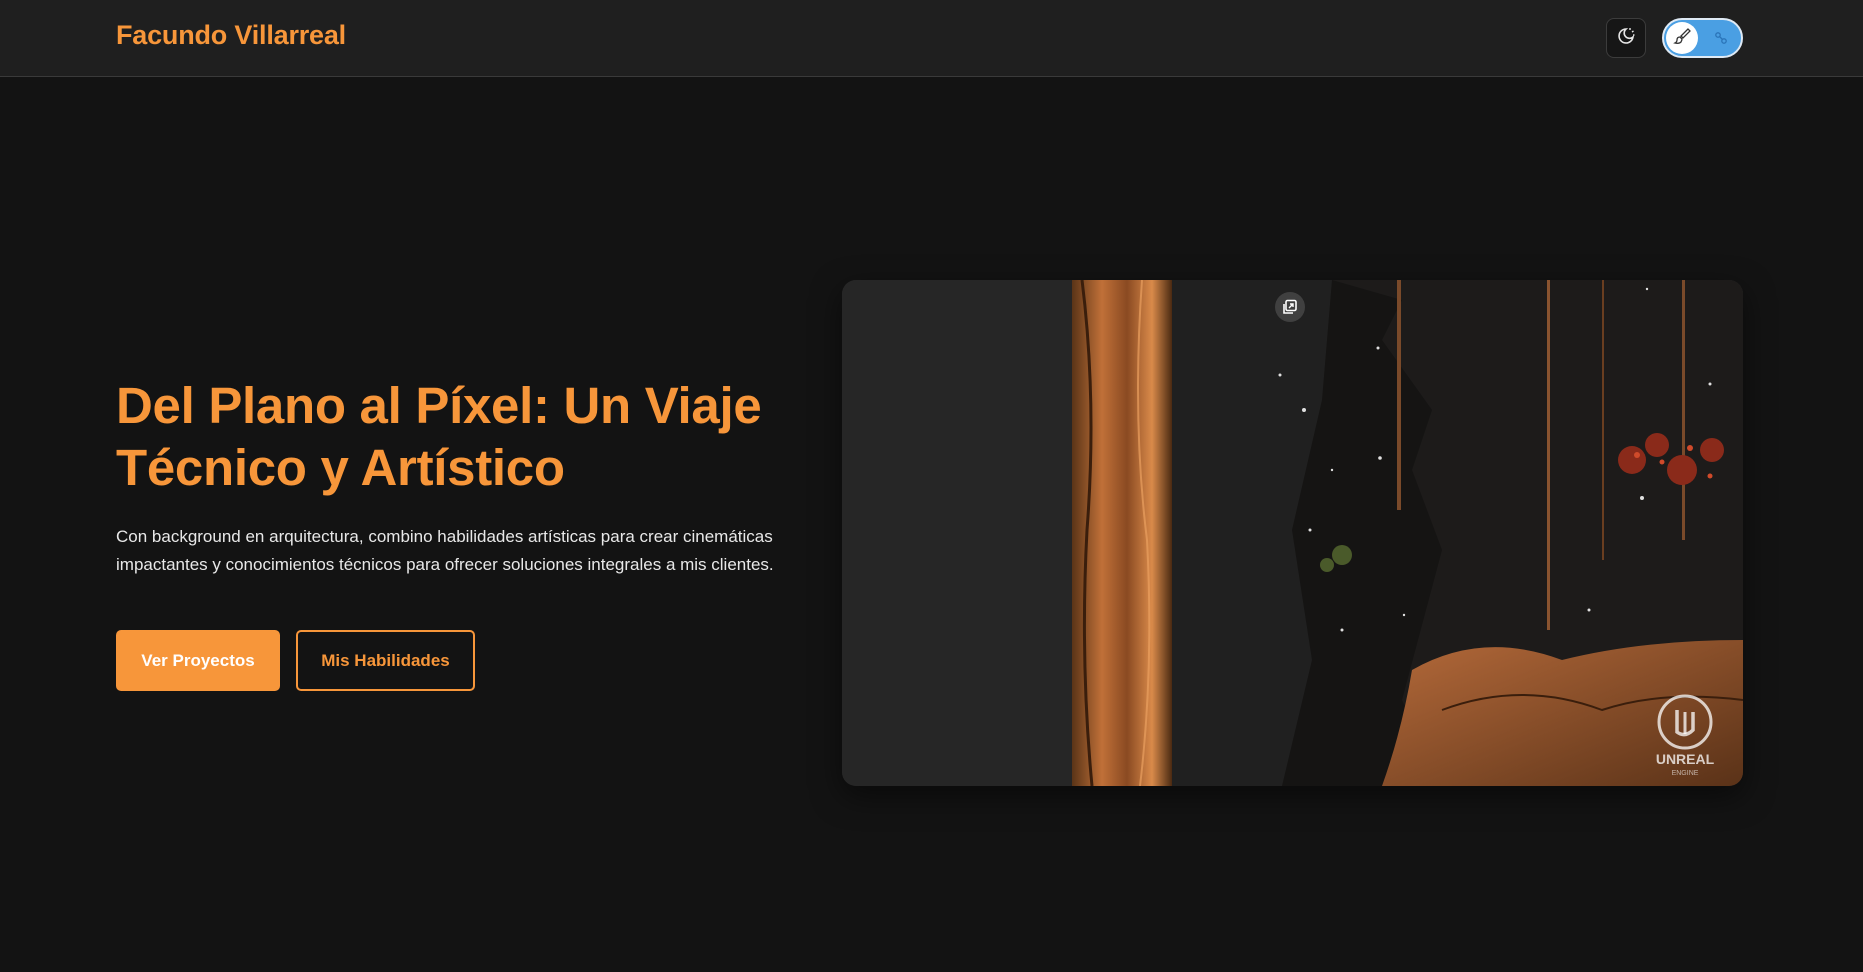  Describe the element at coordinates (1702, 38) in the screenshot. I see `mode-toggle` at that location.